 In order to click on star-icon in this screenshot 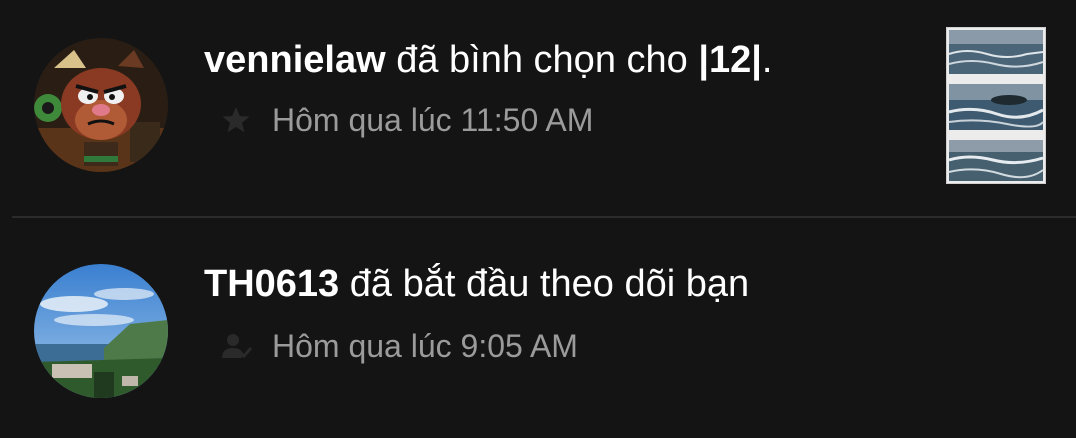, I will do `click(236, 120)`.